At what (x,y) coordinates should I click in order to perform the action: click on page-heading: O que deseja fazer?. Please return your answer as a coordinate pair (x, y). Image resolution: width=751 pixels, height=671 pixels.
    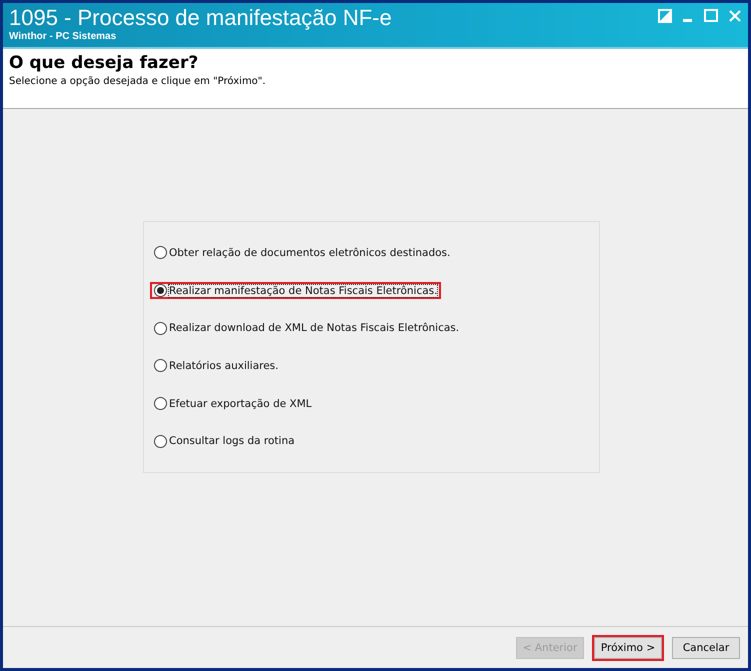
    Looking at the image, I should click on (104, 63).